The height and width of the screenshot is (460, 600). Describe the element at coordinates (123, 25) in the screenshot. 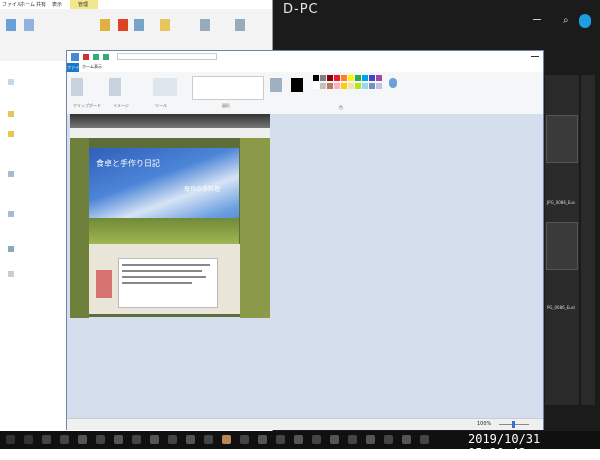

I see `delete-icon` at that location.